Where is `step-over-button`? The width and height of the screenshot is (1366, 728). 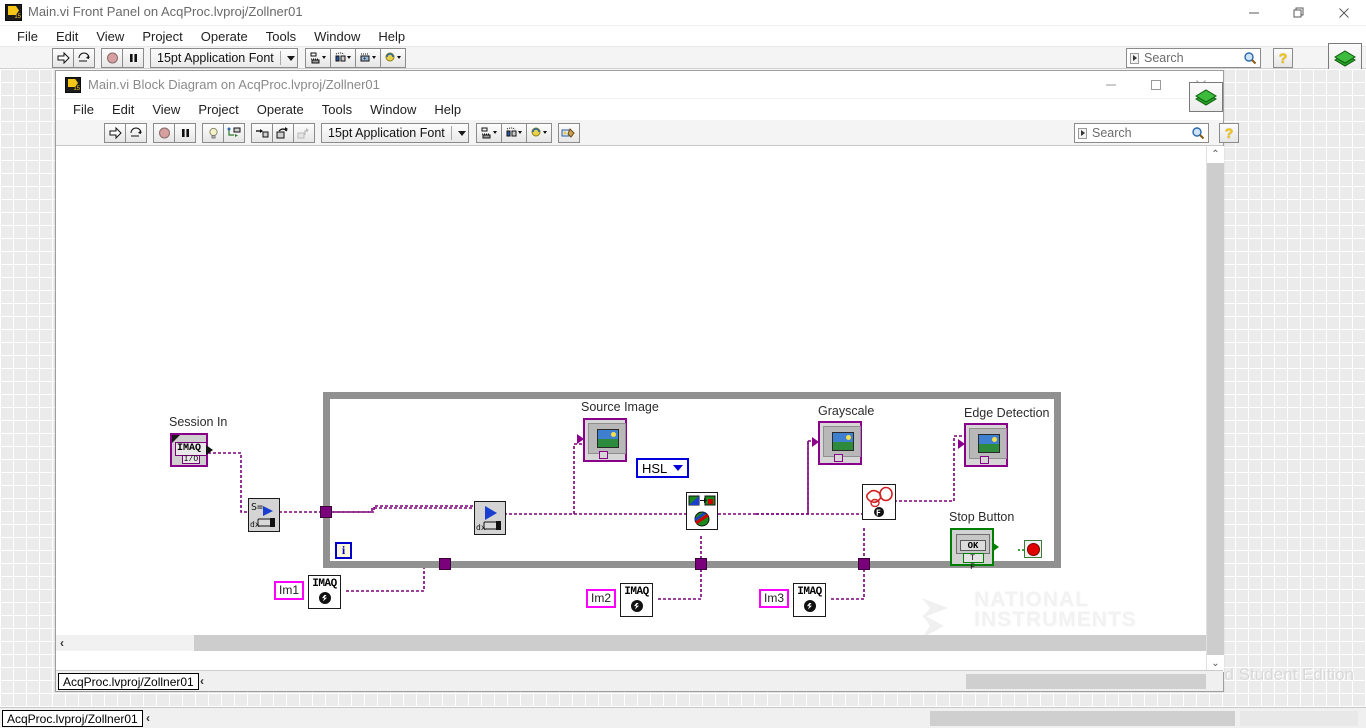
step-over-button is located at coordinates (283, 133).